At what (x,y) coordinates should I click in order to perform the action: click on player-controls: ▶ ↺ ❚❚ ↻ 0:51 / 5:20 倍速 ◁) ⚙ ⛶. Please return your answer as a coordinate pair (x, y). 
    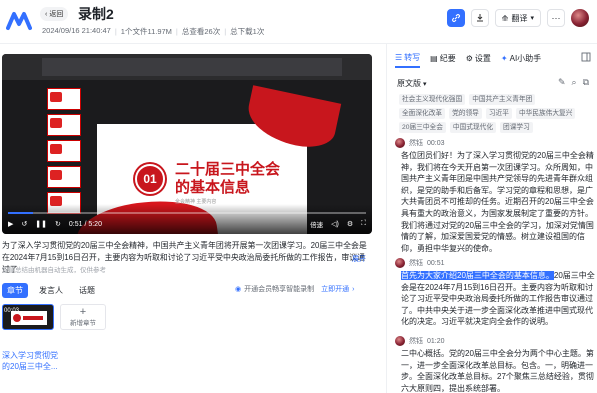
    Looking at the image, I should click on (187, 219).